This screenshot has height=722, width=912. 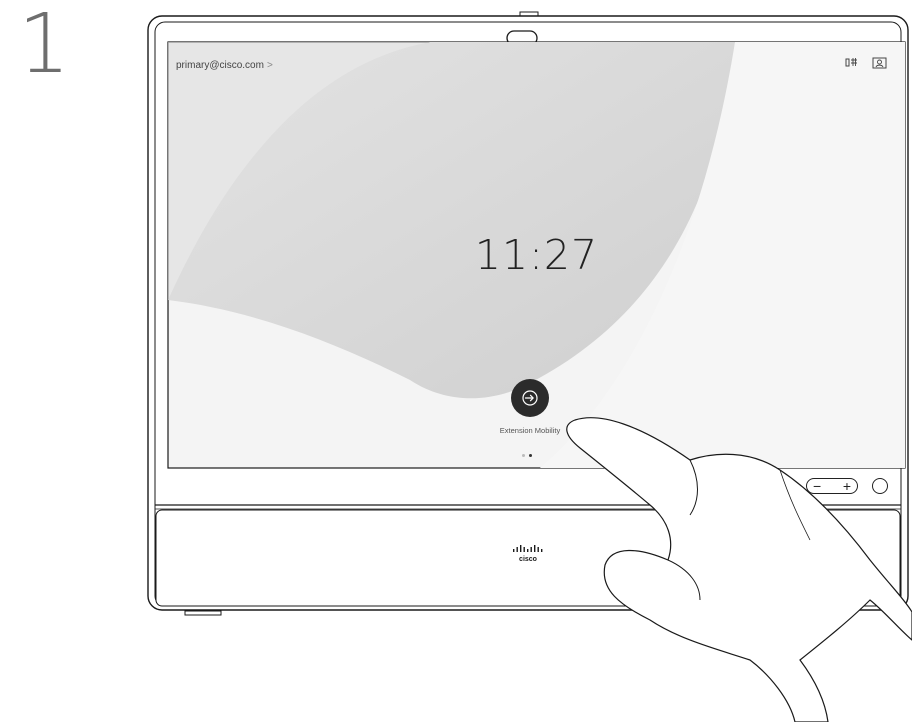 What do you see at coordinates (269, 65) in the screenshot?
I see `chevron-right-icon: >` at bounding box center [269, 65].